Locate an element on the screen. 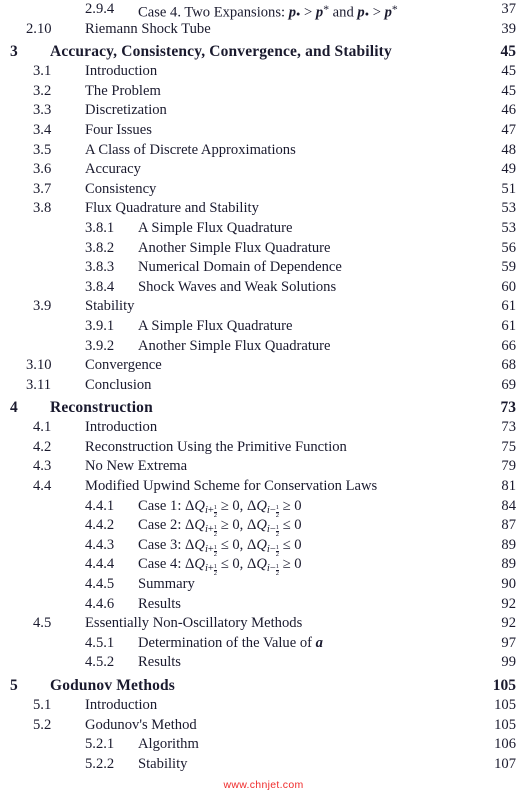 Image resolution: width=527 pixels, height=799 pixels. toc-entry-3-9-2: 3.9.2 Another Simple Flux Quadrature 66 is located at coordinates (263, 347).